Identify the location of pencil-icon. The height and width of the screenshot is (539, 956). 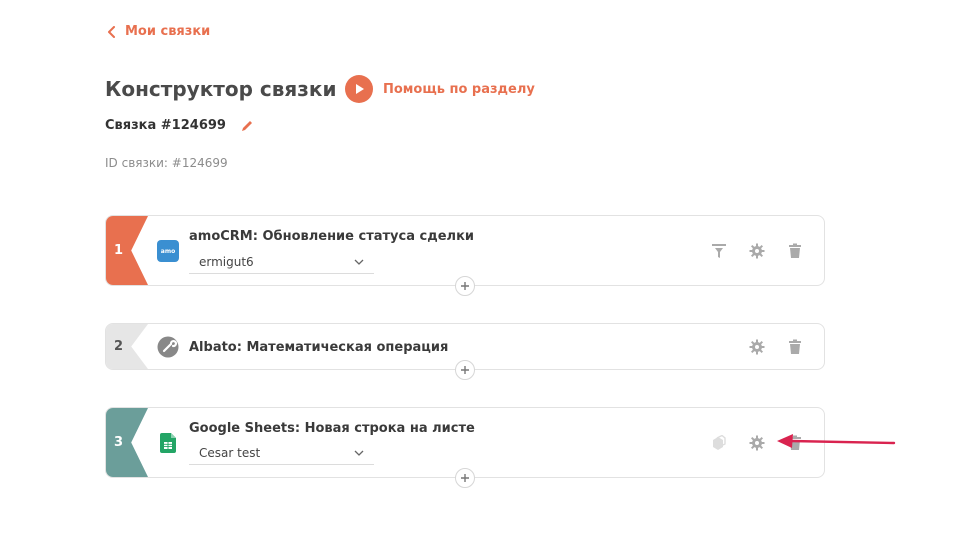
(247, 126).